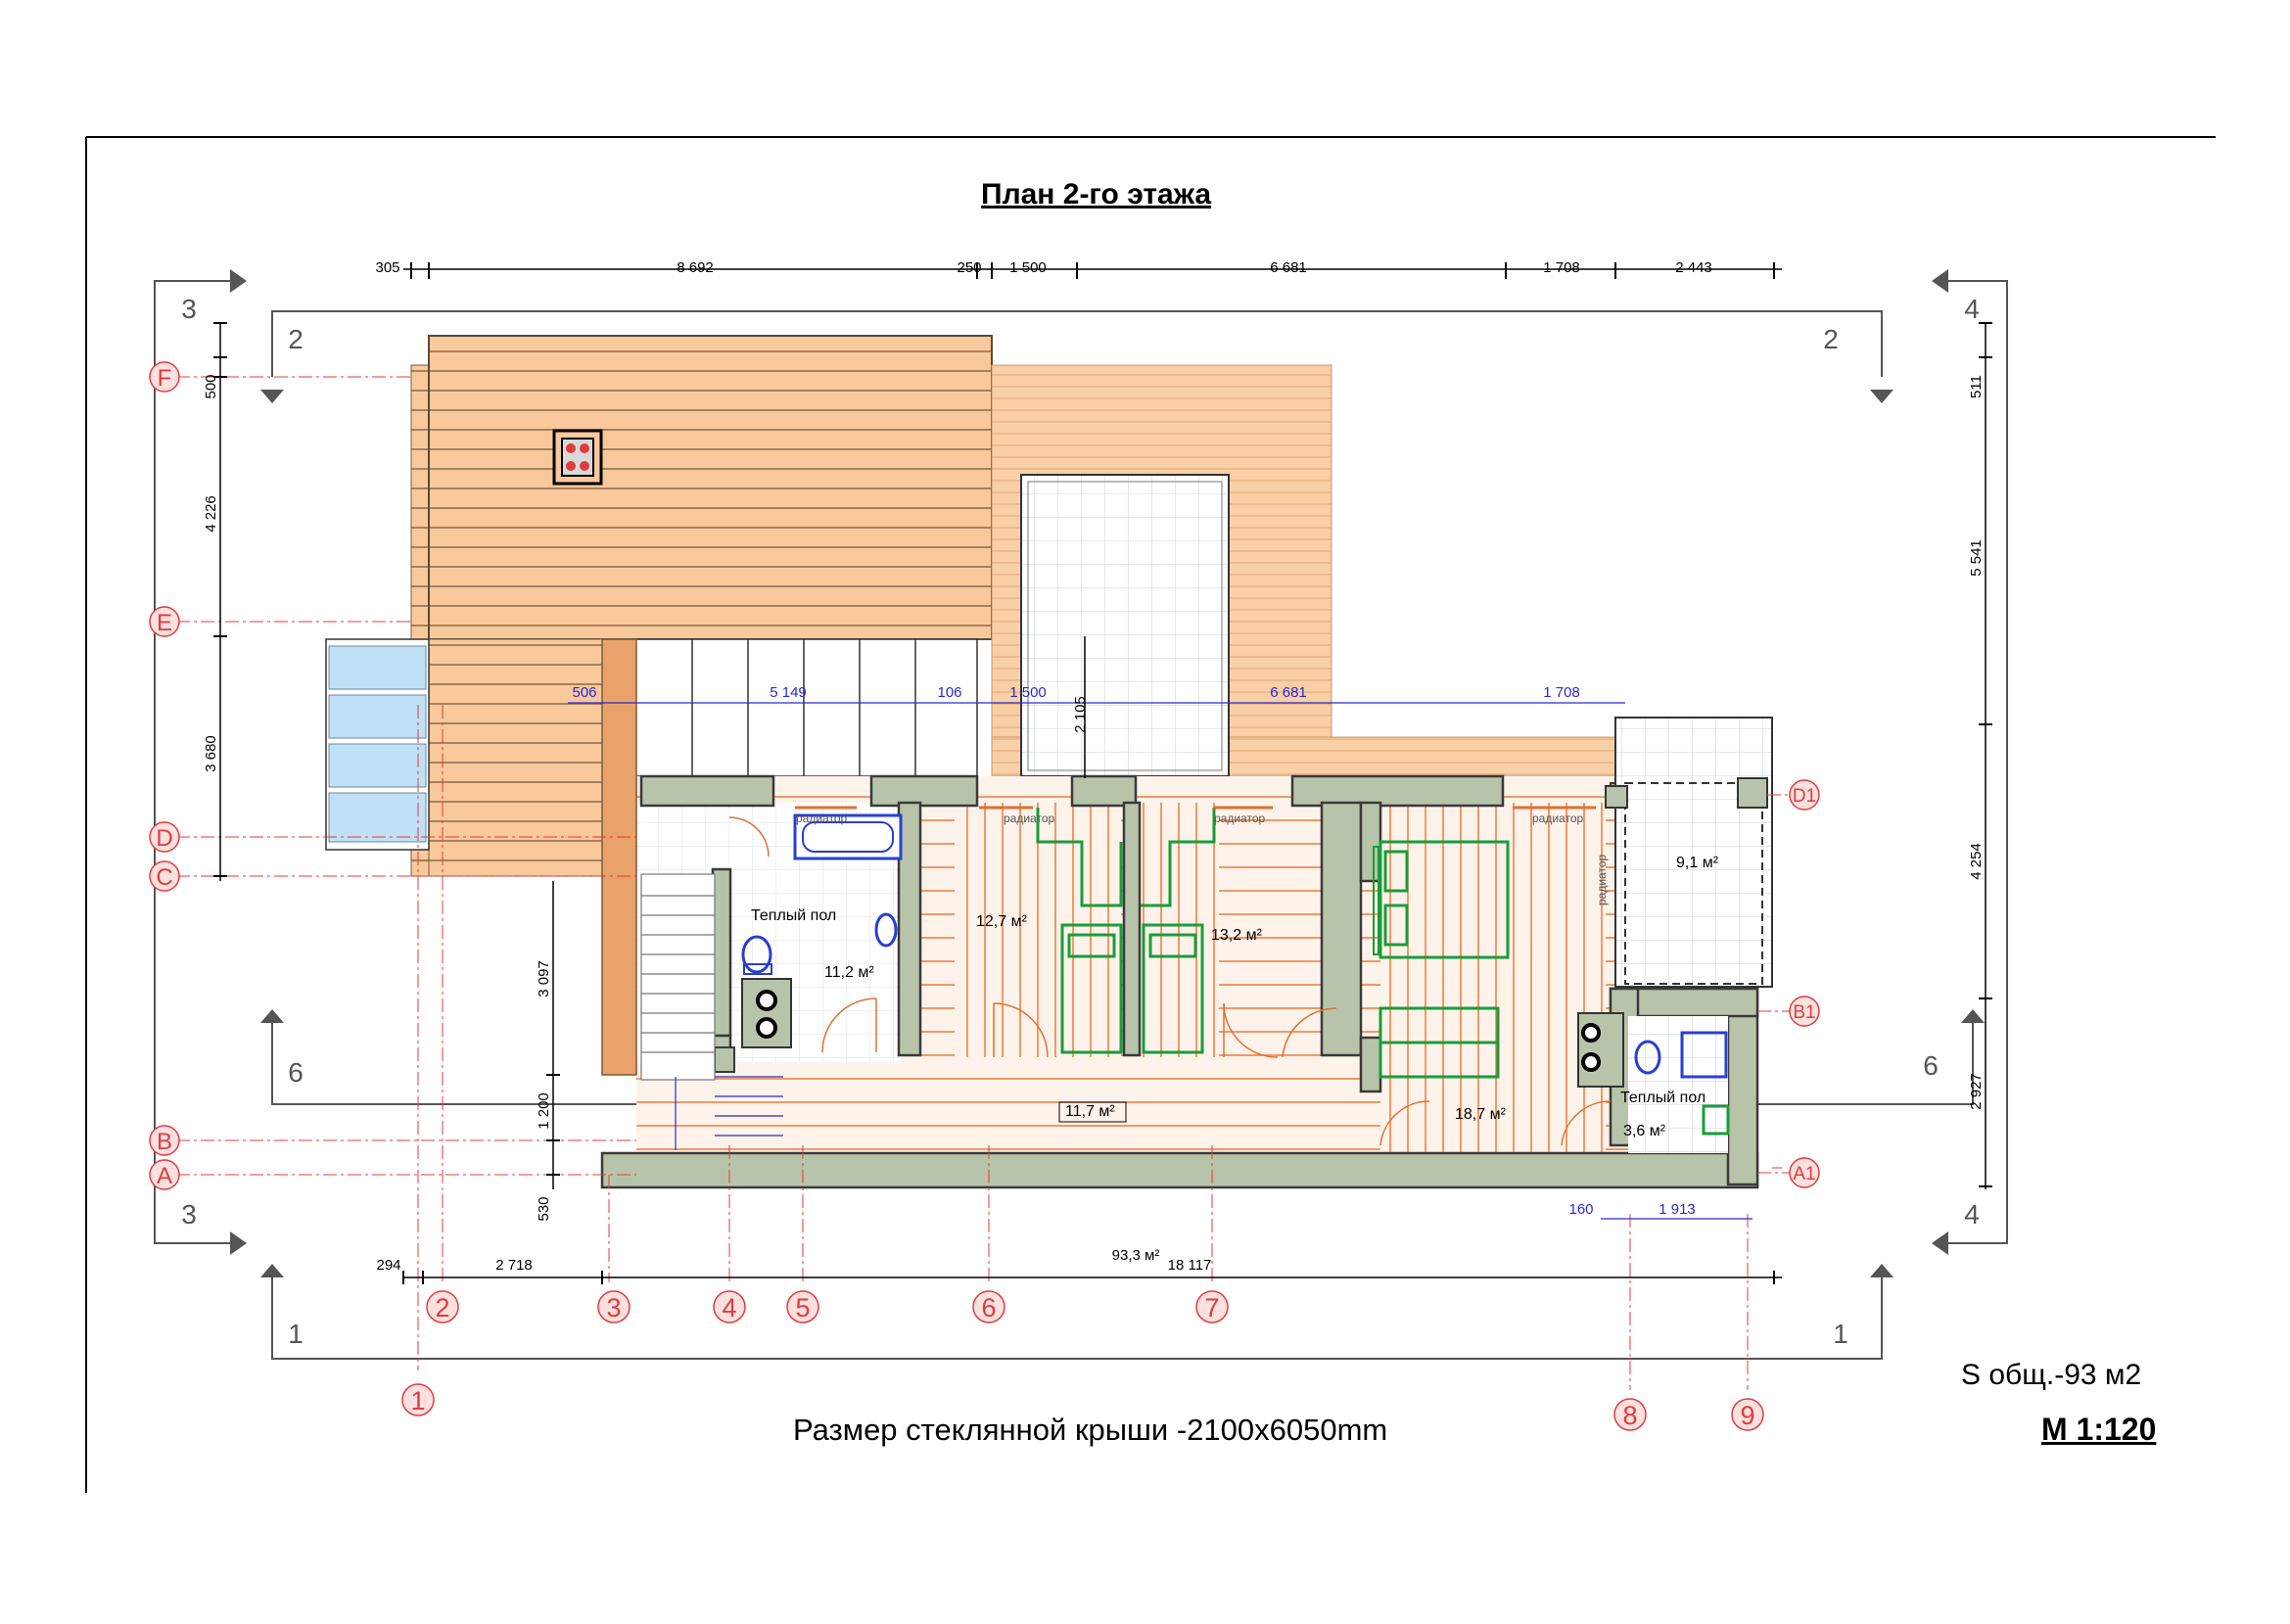 The height and width of the screenshot is (1624, 2290). Describe the element at coordinates (164, 839) in the screenshot. I see `axis-row-D: D` at that location.